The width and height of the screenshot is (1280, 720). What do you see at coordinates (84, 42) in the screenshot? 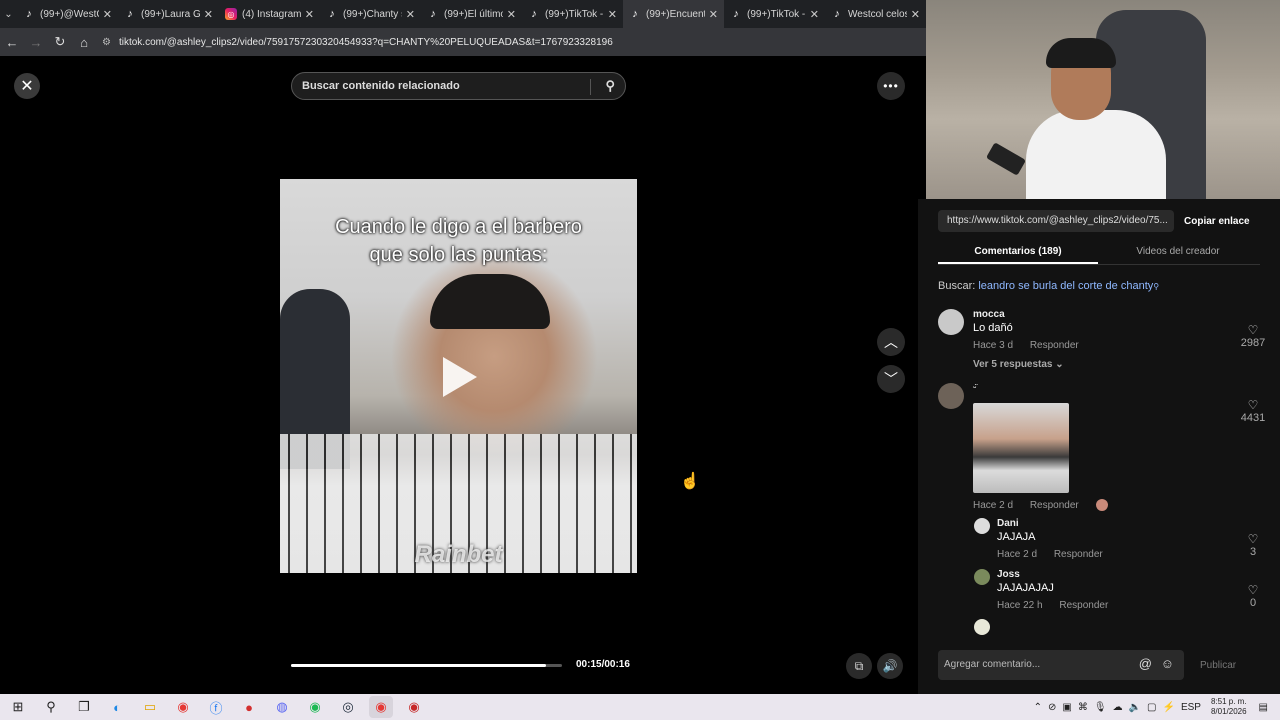
I see `home-icon: ⌂` at bounding box center [84, 42].